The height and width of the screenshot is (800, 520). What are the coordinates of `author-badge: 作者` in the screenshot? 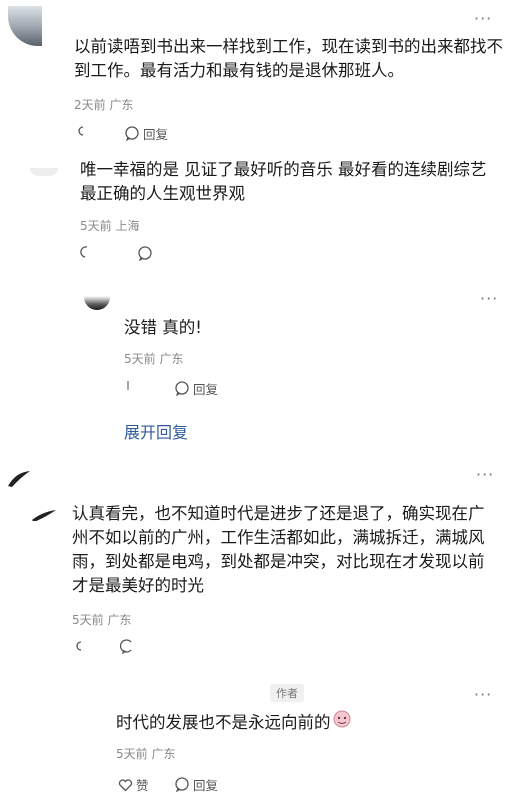 It's located at (287, 693).